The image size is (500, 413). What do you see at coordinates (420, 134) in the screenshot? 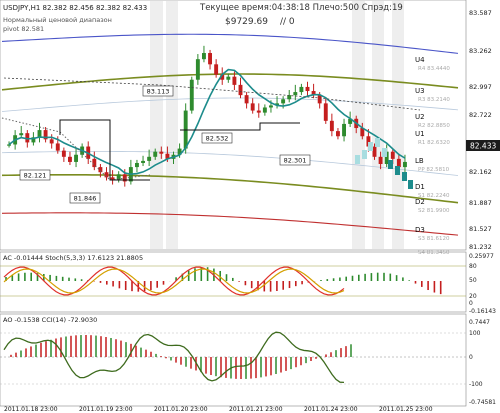
I see `level-label-u1: U1` at bounding box center [420, 134].